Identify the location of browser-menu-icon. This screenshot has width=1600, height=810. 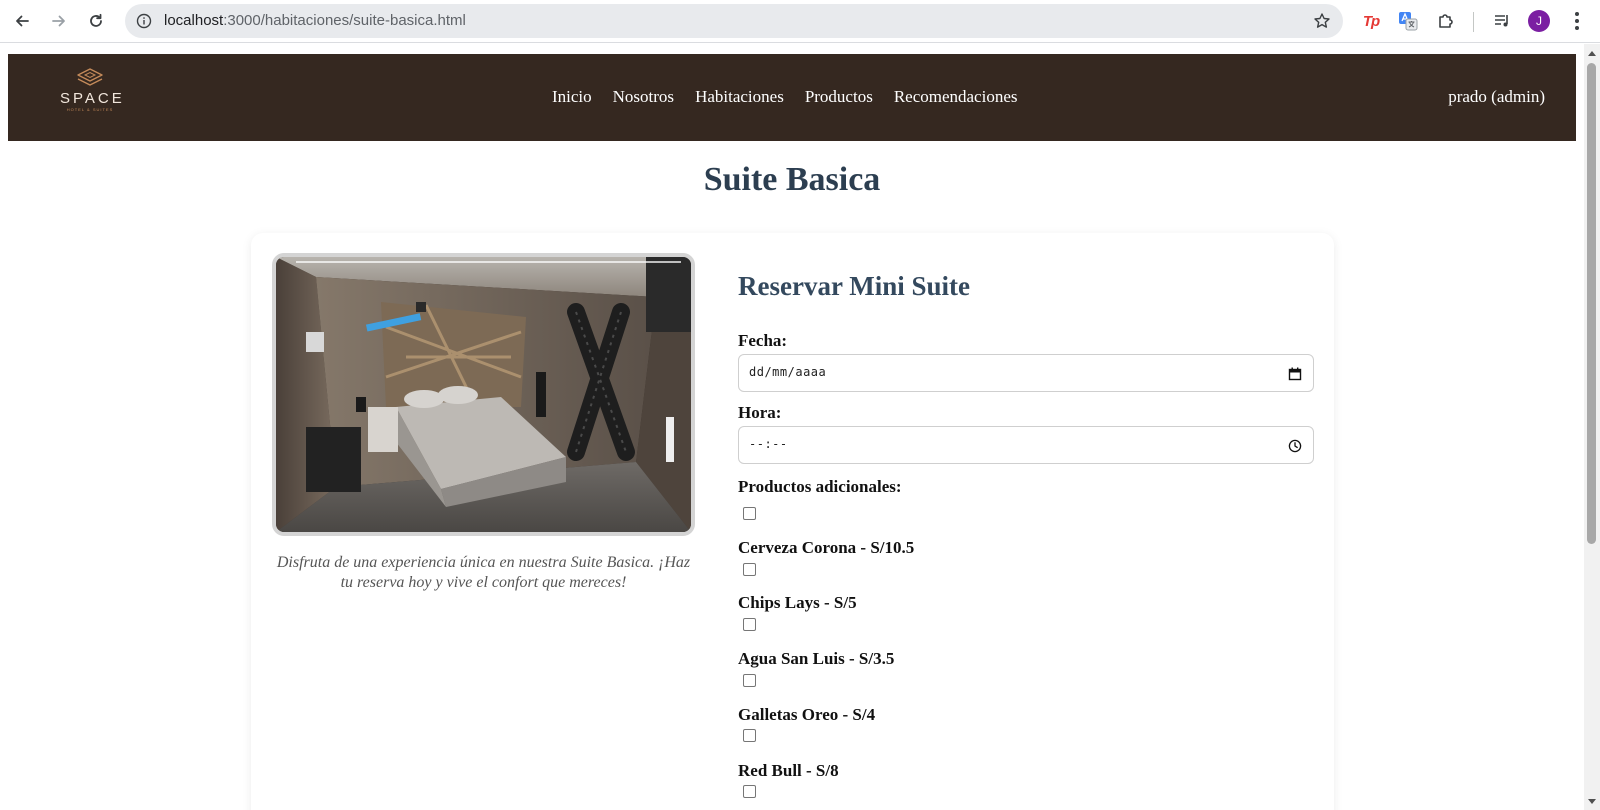
(1577, 21).